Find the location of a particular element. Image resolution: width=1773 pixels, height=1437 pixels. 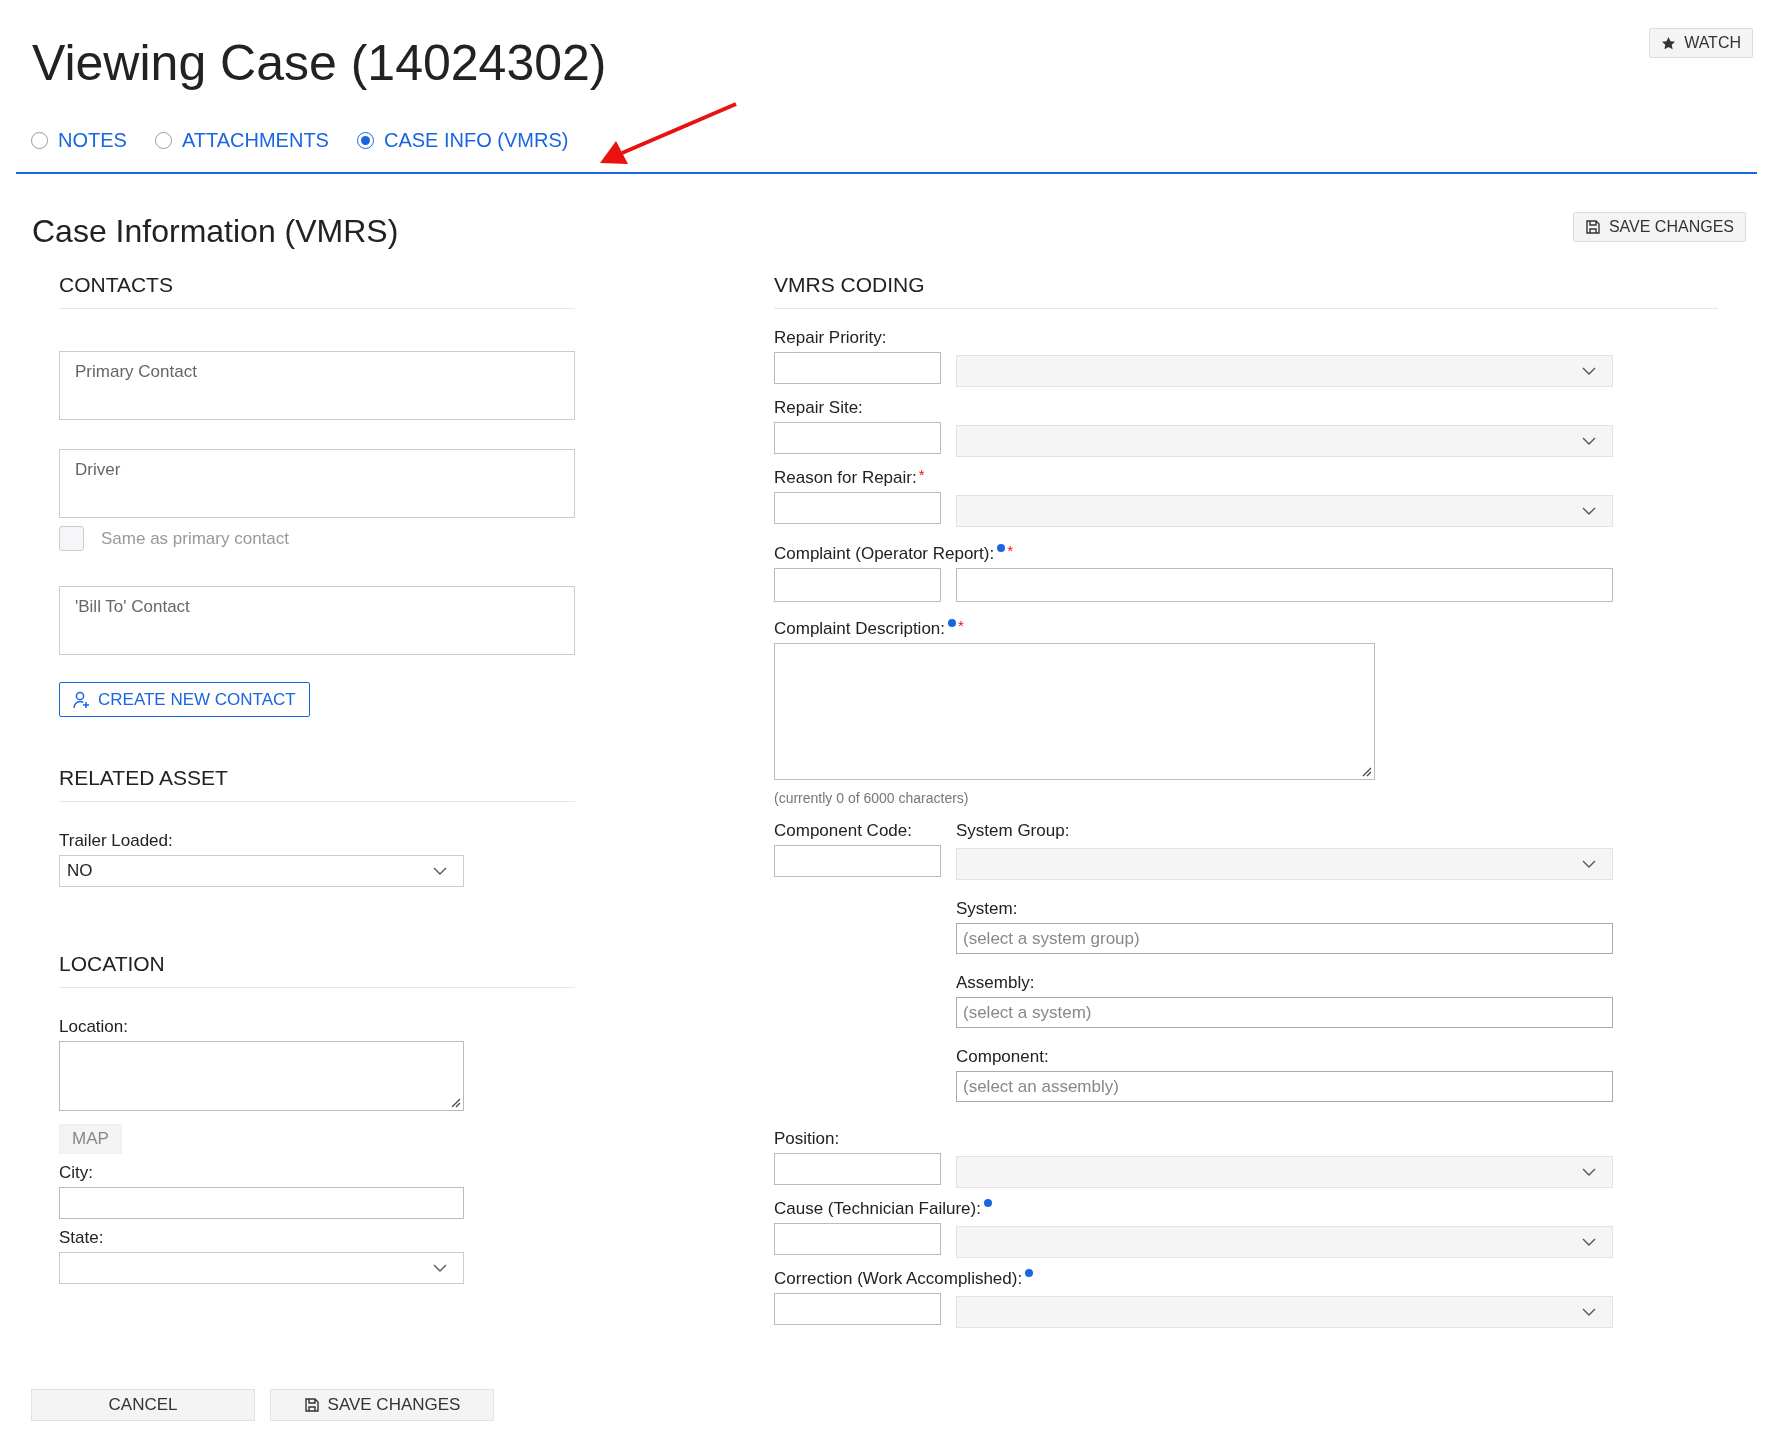

field-label: Complaint Description: is located at coordinates (859, 629).